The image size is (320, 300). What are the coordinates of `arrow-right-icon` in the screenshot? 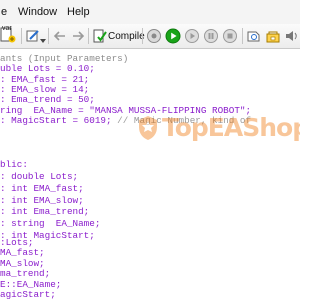 It's located at (79, 36).